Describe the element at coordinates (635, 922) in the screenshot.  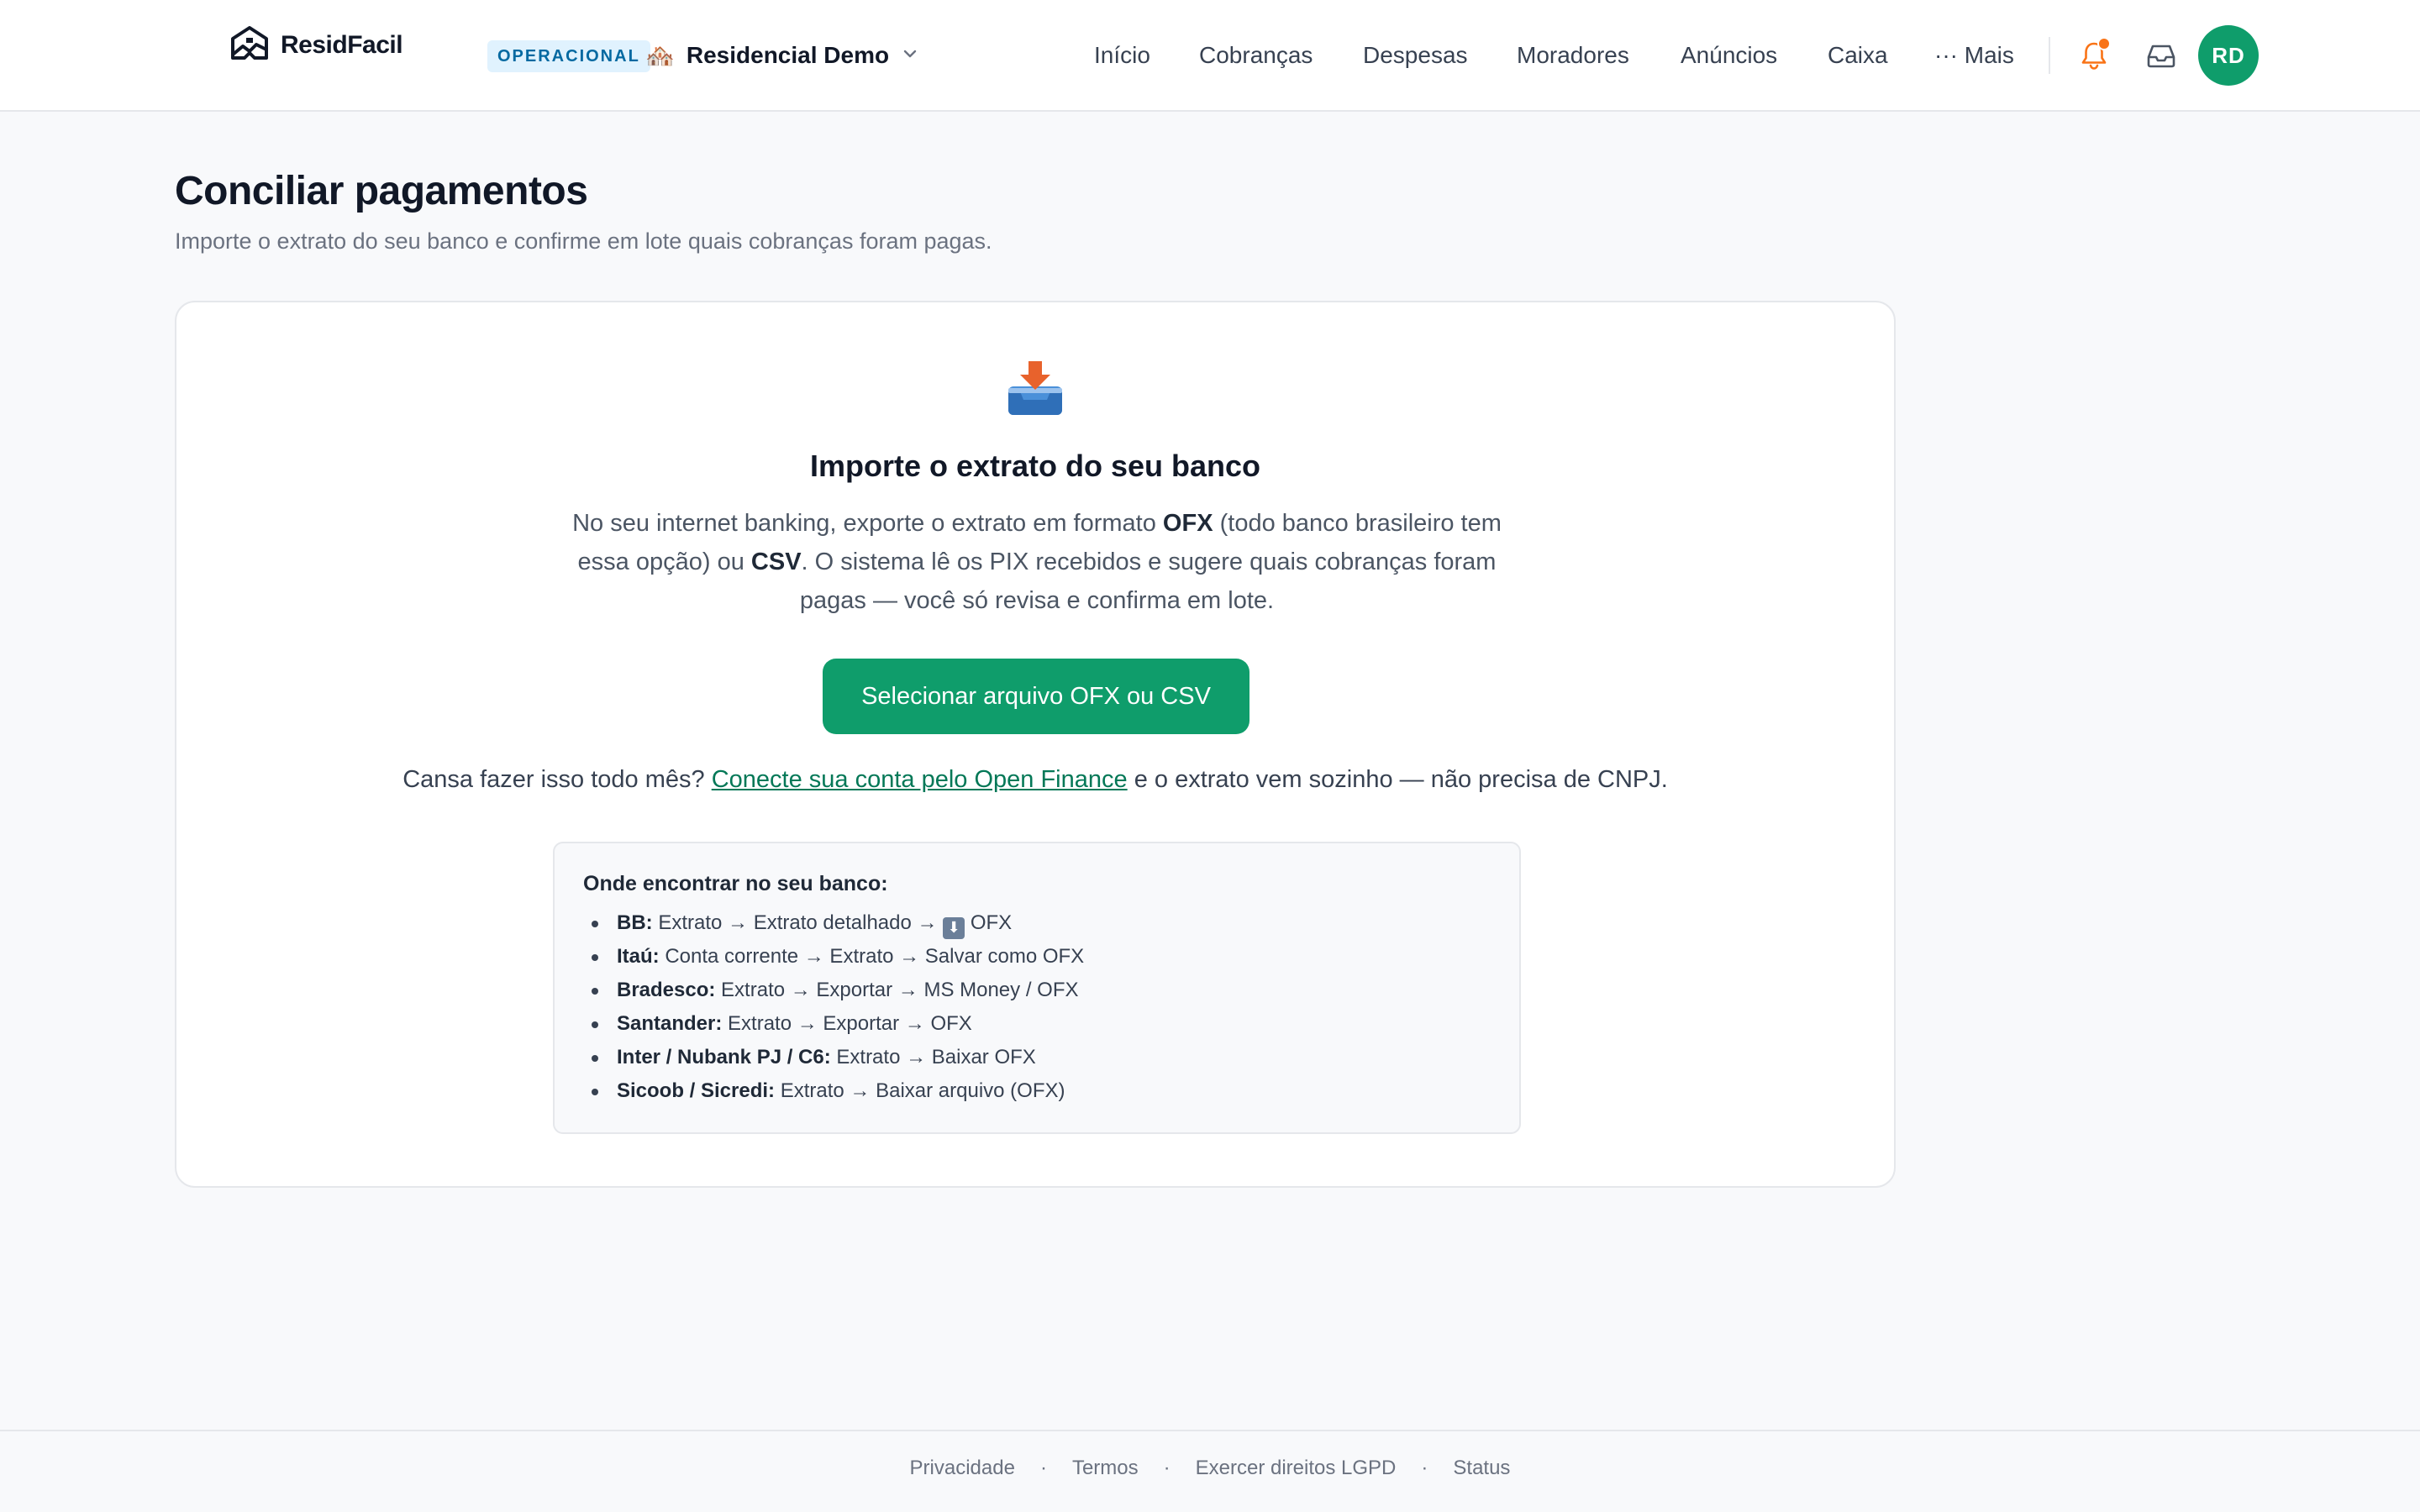
I see `bank-name: BB:` at that location.